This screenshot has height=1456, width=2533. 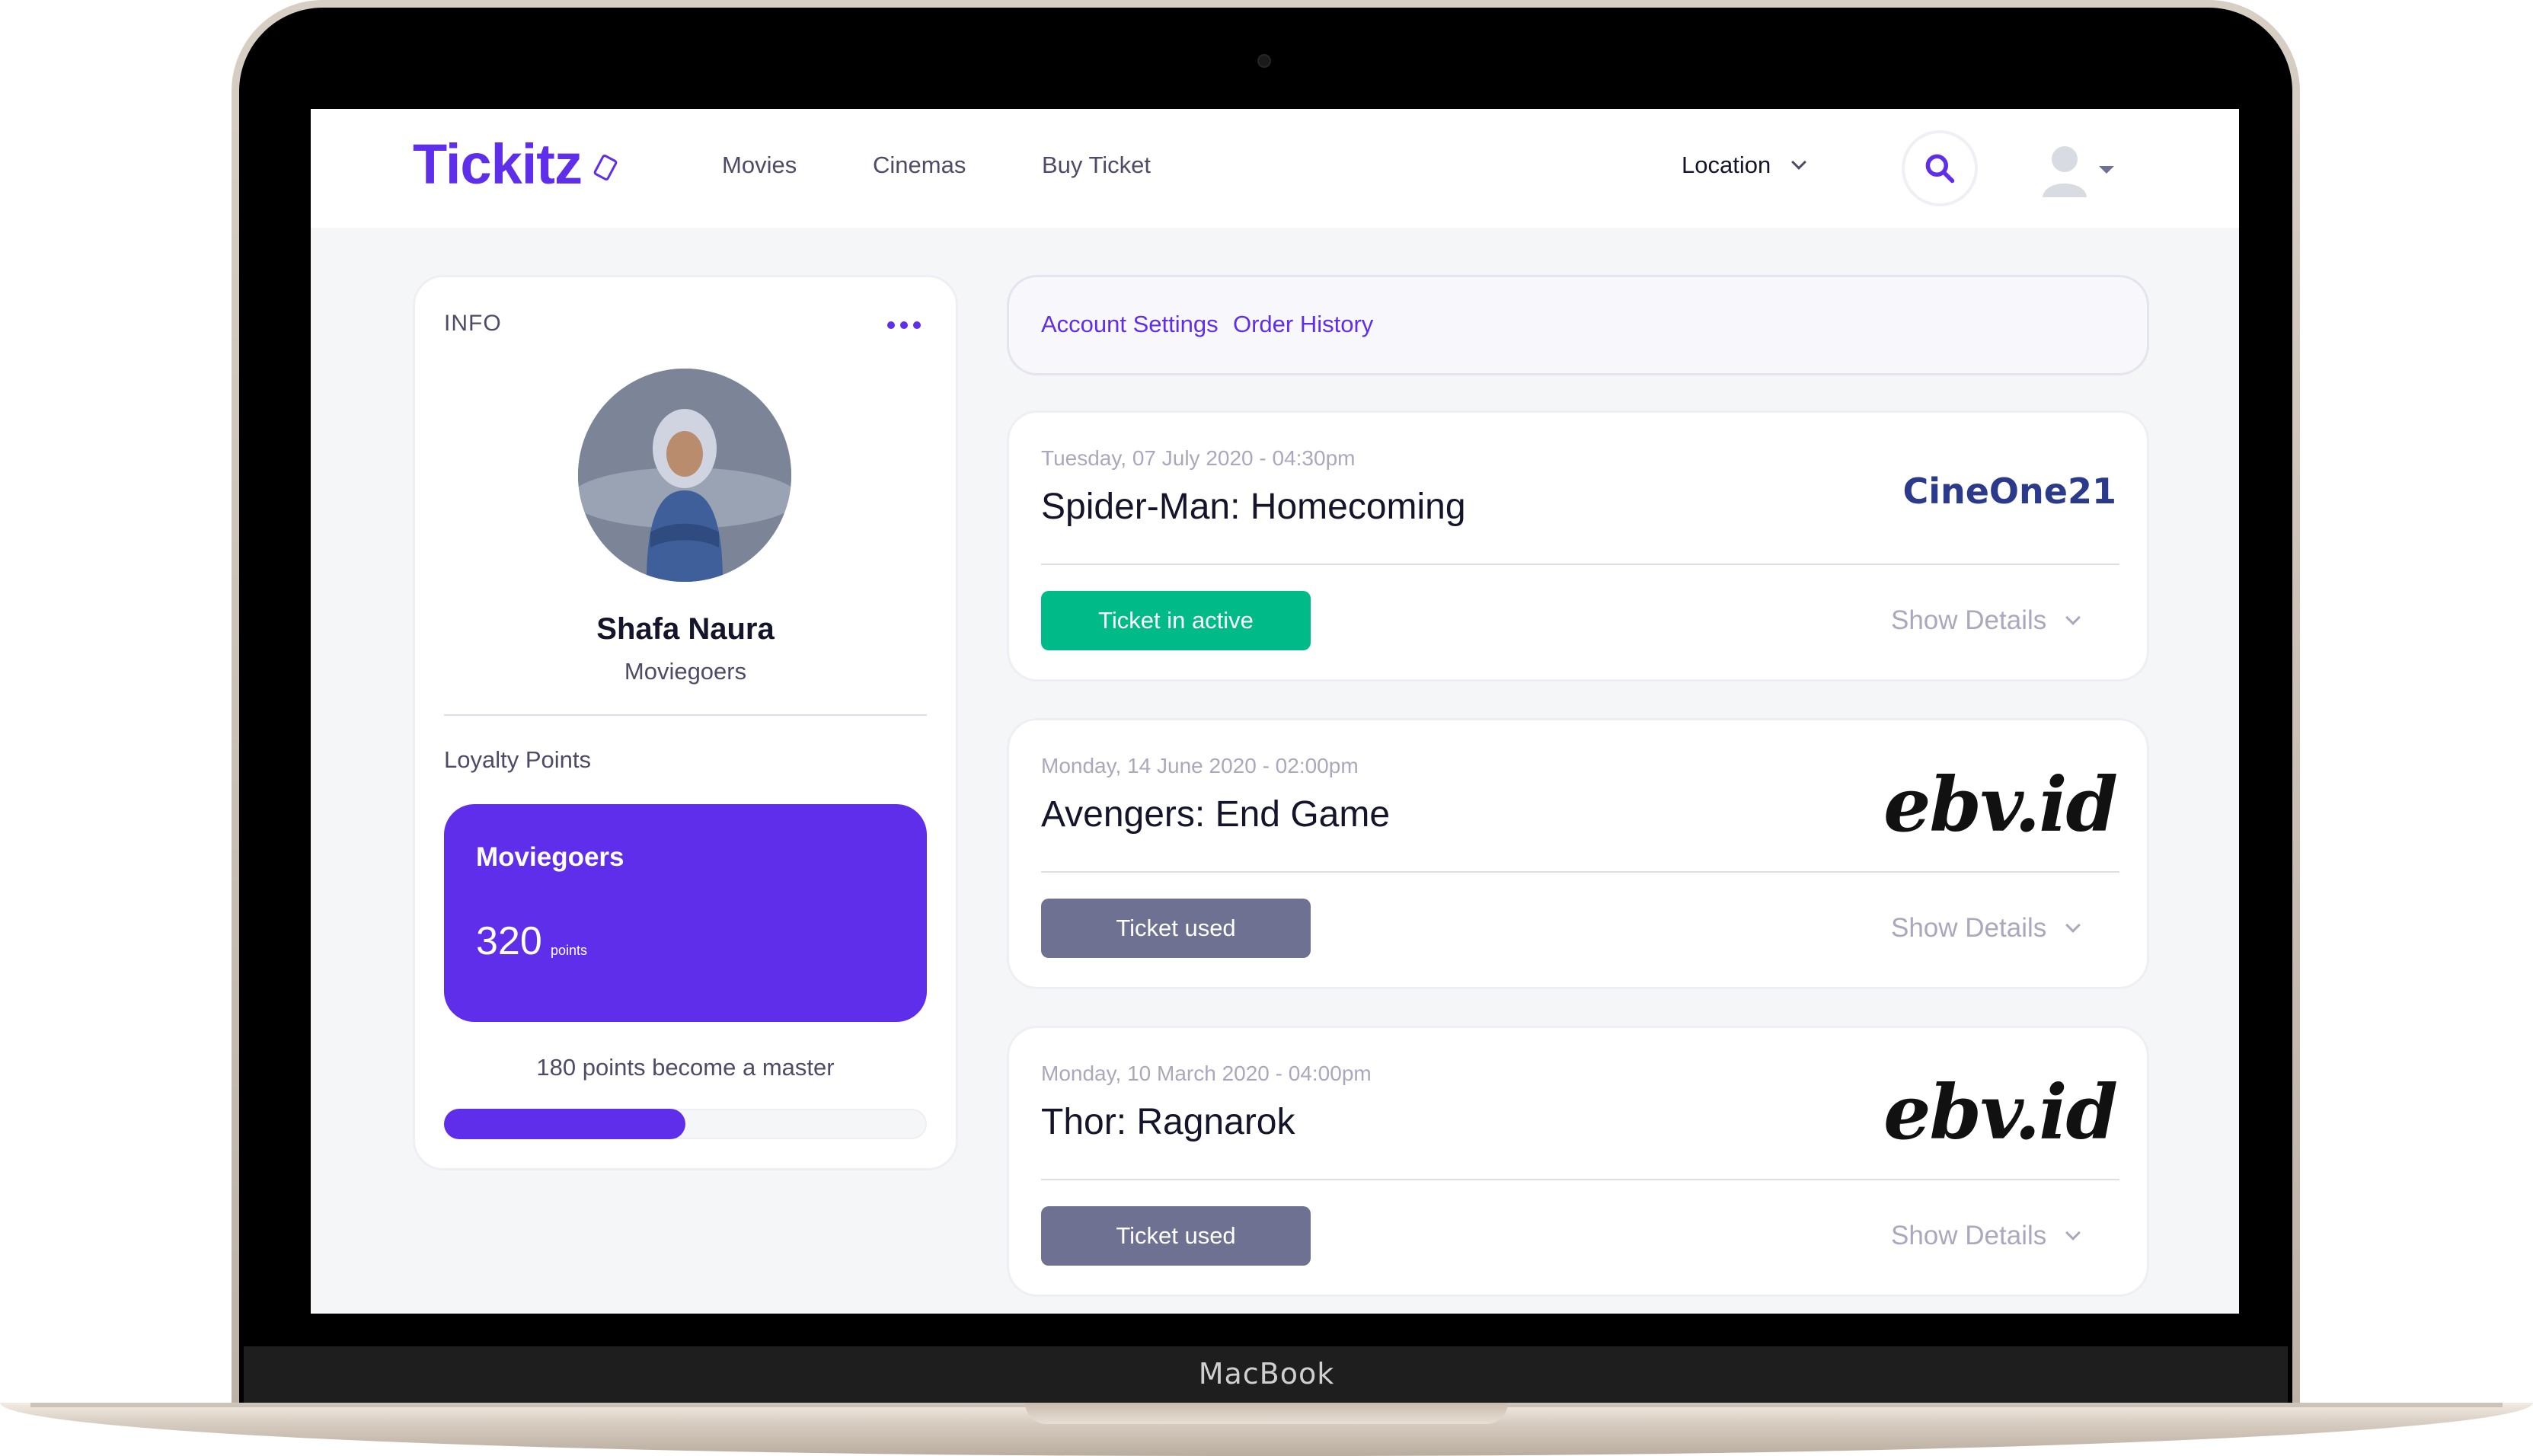 I want to click on progress-text: 180 points become a master, so click(x=685, y=1067).